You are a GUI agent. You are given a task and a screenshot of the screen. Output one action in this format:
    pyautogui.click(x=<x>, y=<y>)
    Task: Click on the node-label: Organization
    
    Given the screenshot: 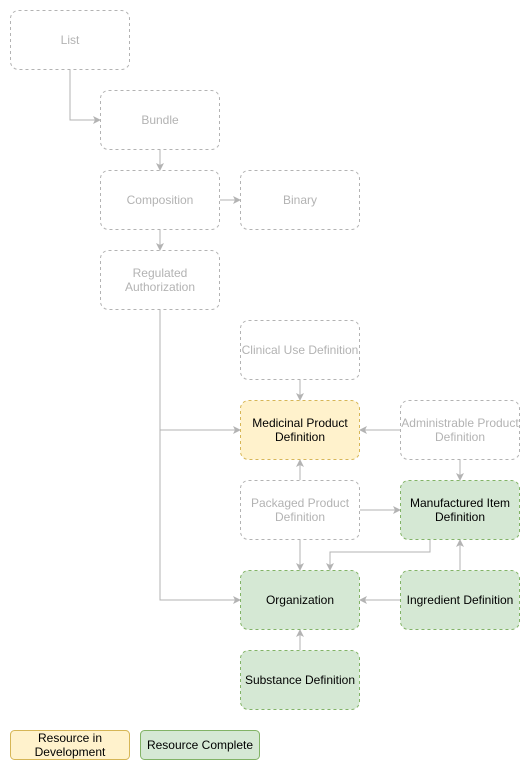 What is the action you would take?
    pyautogui.click(x=300, y=600)
    